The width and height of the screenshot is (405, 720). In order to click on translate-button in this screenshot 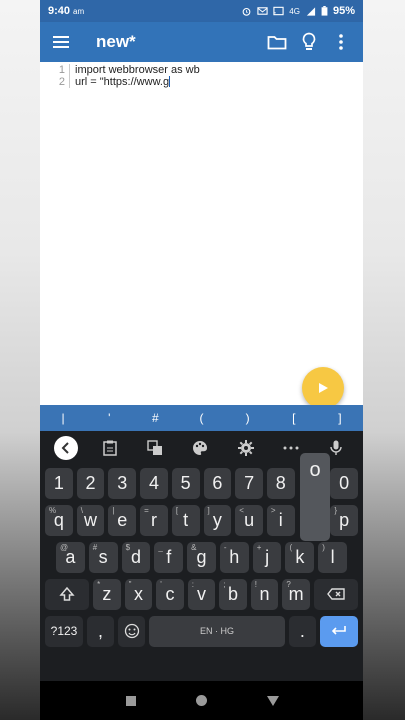, I will do `click(155, 448)`.